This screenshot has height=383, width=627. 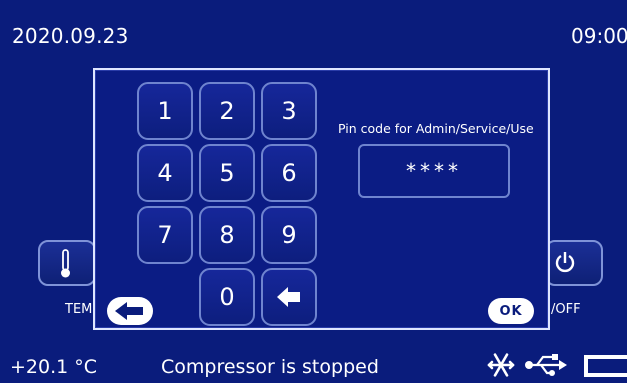 I want to click on keypad-key-5: 5, so click(x=227, y=173).